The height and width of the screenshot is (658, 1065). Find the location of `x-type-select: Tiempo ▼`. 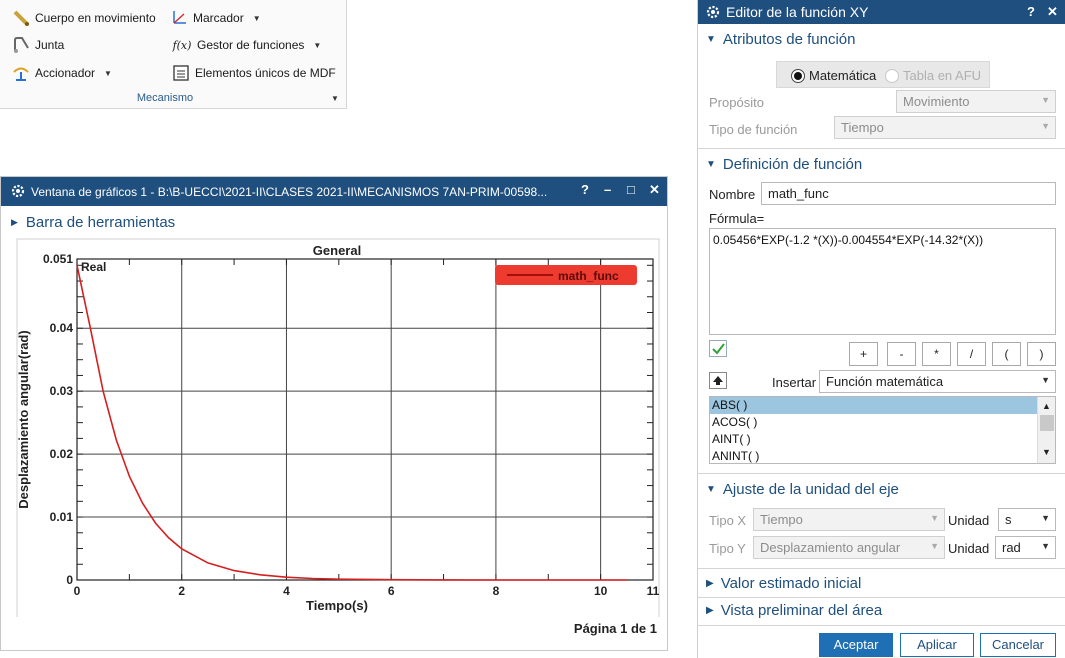

x-type-select: Tiempo ▼ is located at coordinates (849, 519).